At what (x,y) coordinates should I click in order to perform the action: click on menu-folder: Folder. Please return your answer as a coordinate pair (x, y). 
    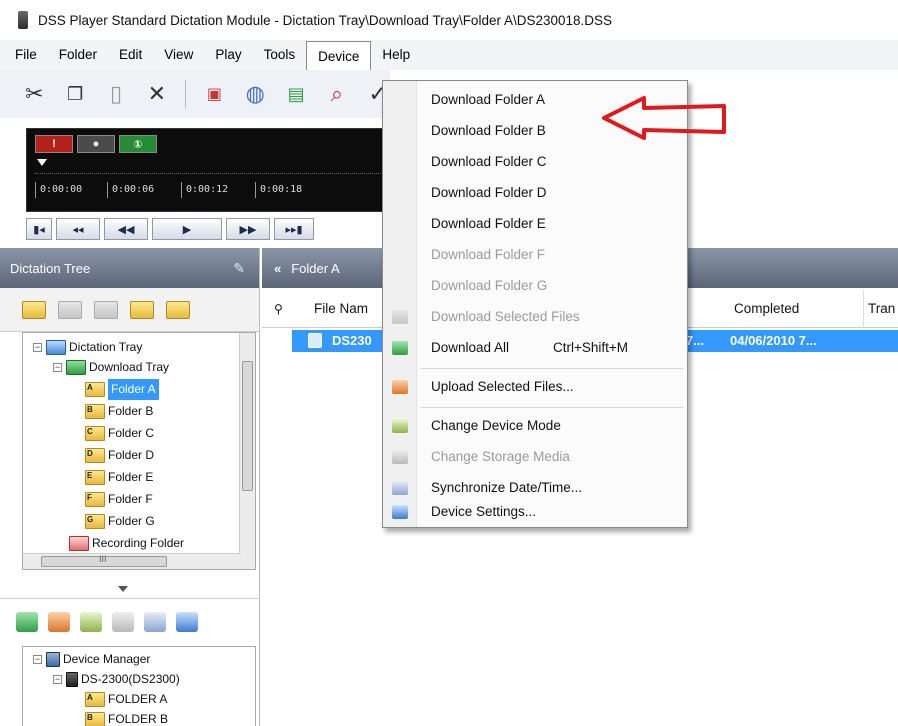
    Looking at the image, I should click on (78, 55).